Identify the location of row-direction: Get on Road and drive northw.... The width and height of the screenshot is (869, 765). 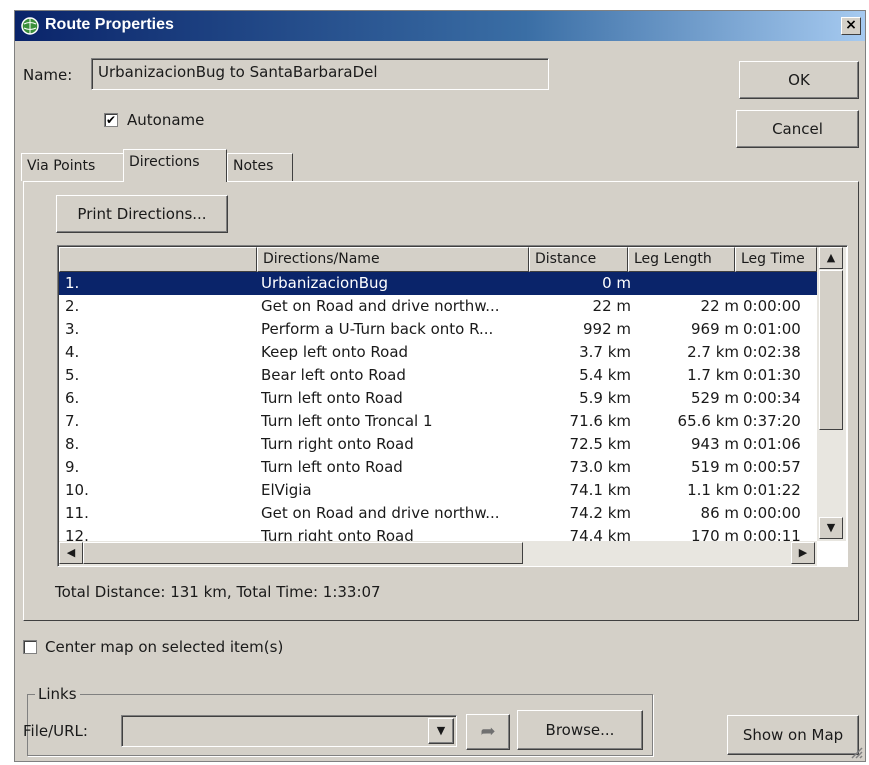
(380, 513).